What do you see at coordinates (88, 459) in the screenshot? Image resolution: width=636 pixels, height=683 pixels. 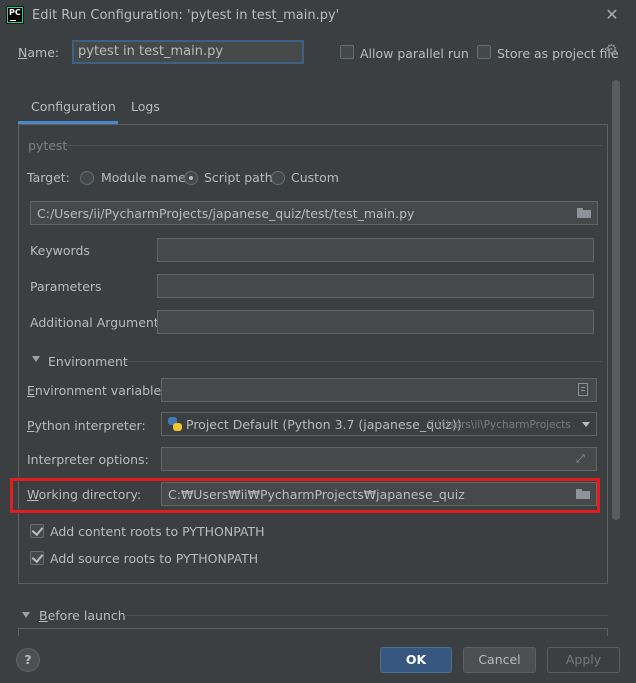 I see `interpreter-options-label: Interpreter options:` at bounding box center [88, 459].